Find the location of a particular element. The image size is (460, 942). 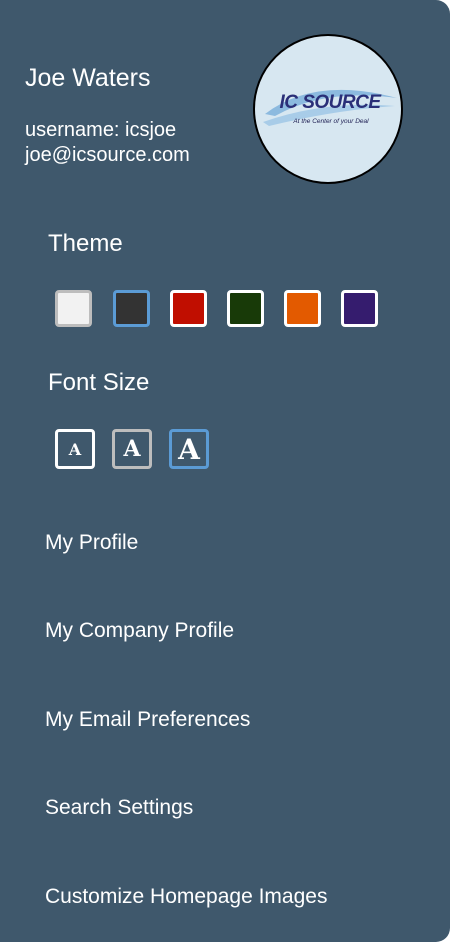

logo-brand: IC SOURCE is located at coordinates (330, 102).